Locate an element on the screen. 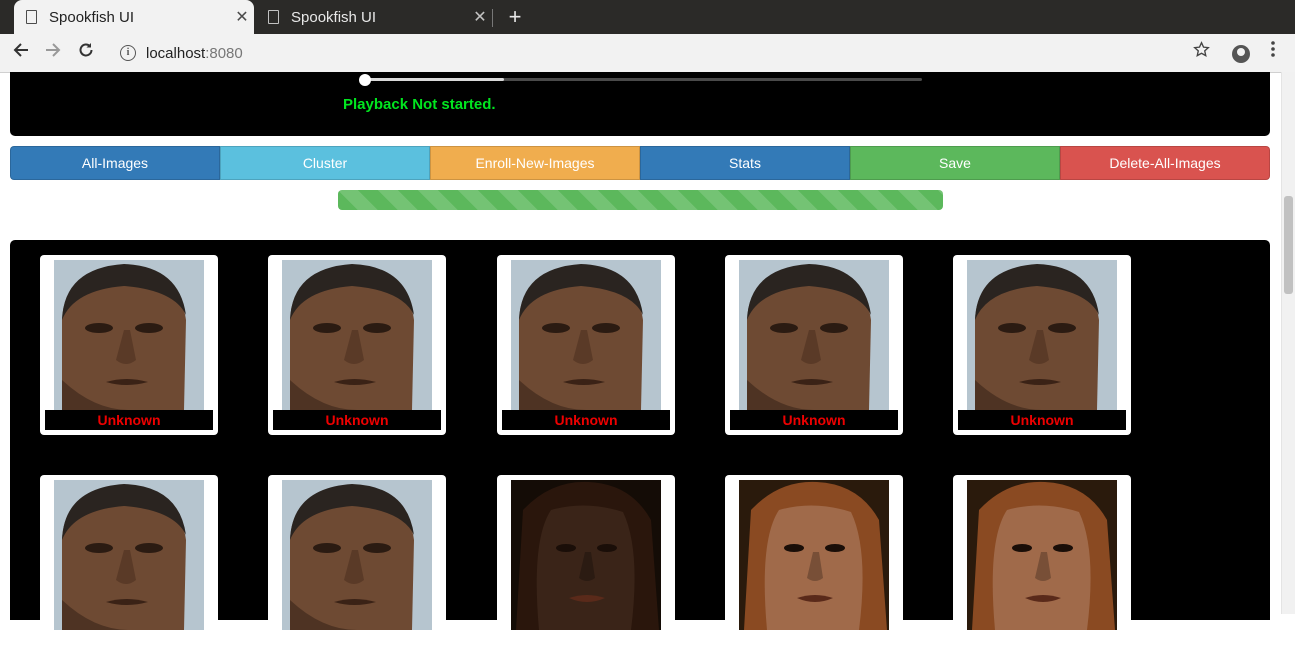  all-images-button: All-Images is located at coordinates (115, 163).